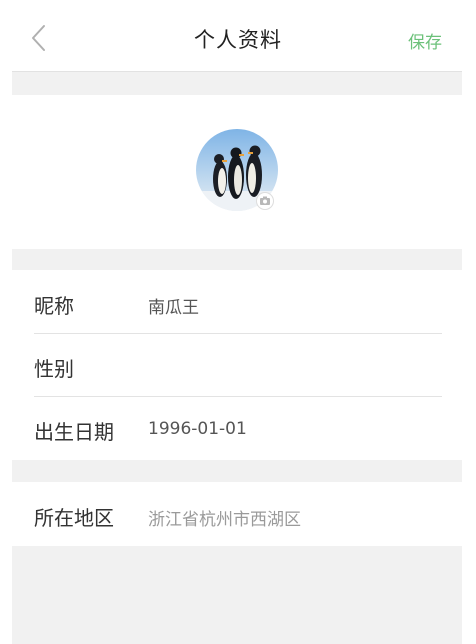 This screenshot has width=476, height=644. I want to click on region-label: 所在地区, so click(74, 518).